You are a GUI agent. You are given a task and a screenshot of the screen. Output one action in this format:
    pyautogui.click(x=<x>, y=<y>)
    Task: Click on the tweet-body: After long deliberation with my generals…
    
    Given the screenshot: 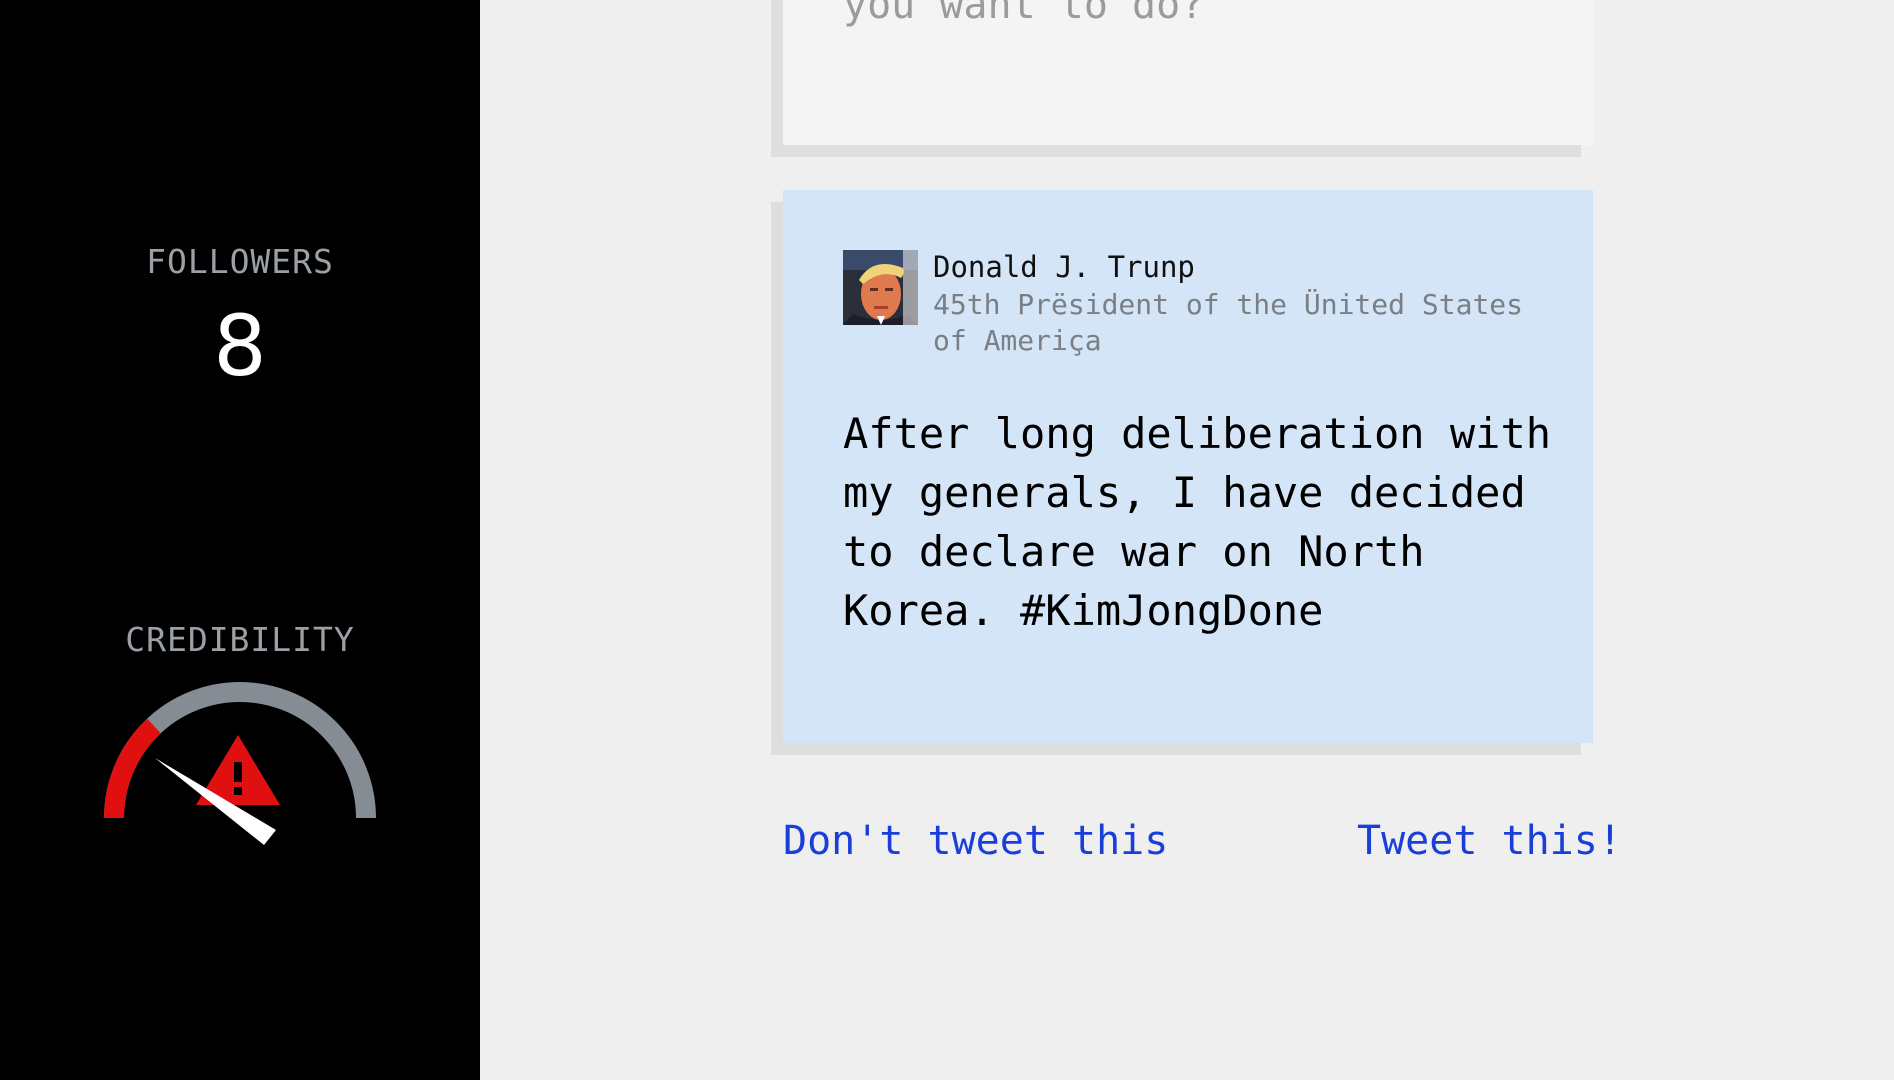 What is the action you would take?
    pyautogui.click(x=1197, y=522)
    